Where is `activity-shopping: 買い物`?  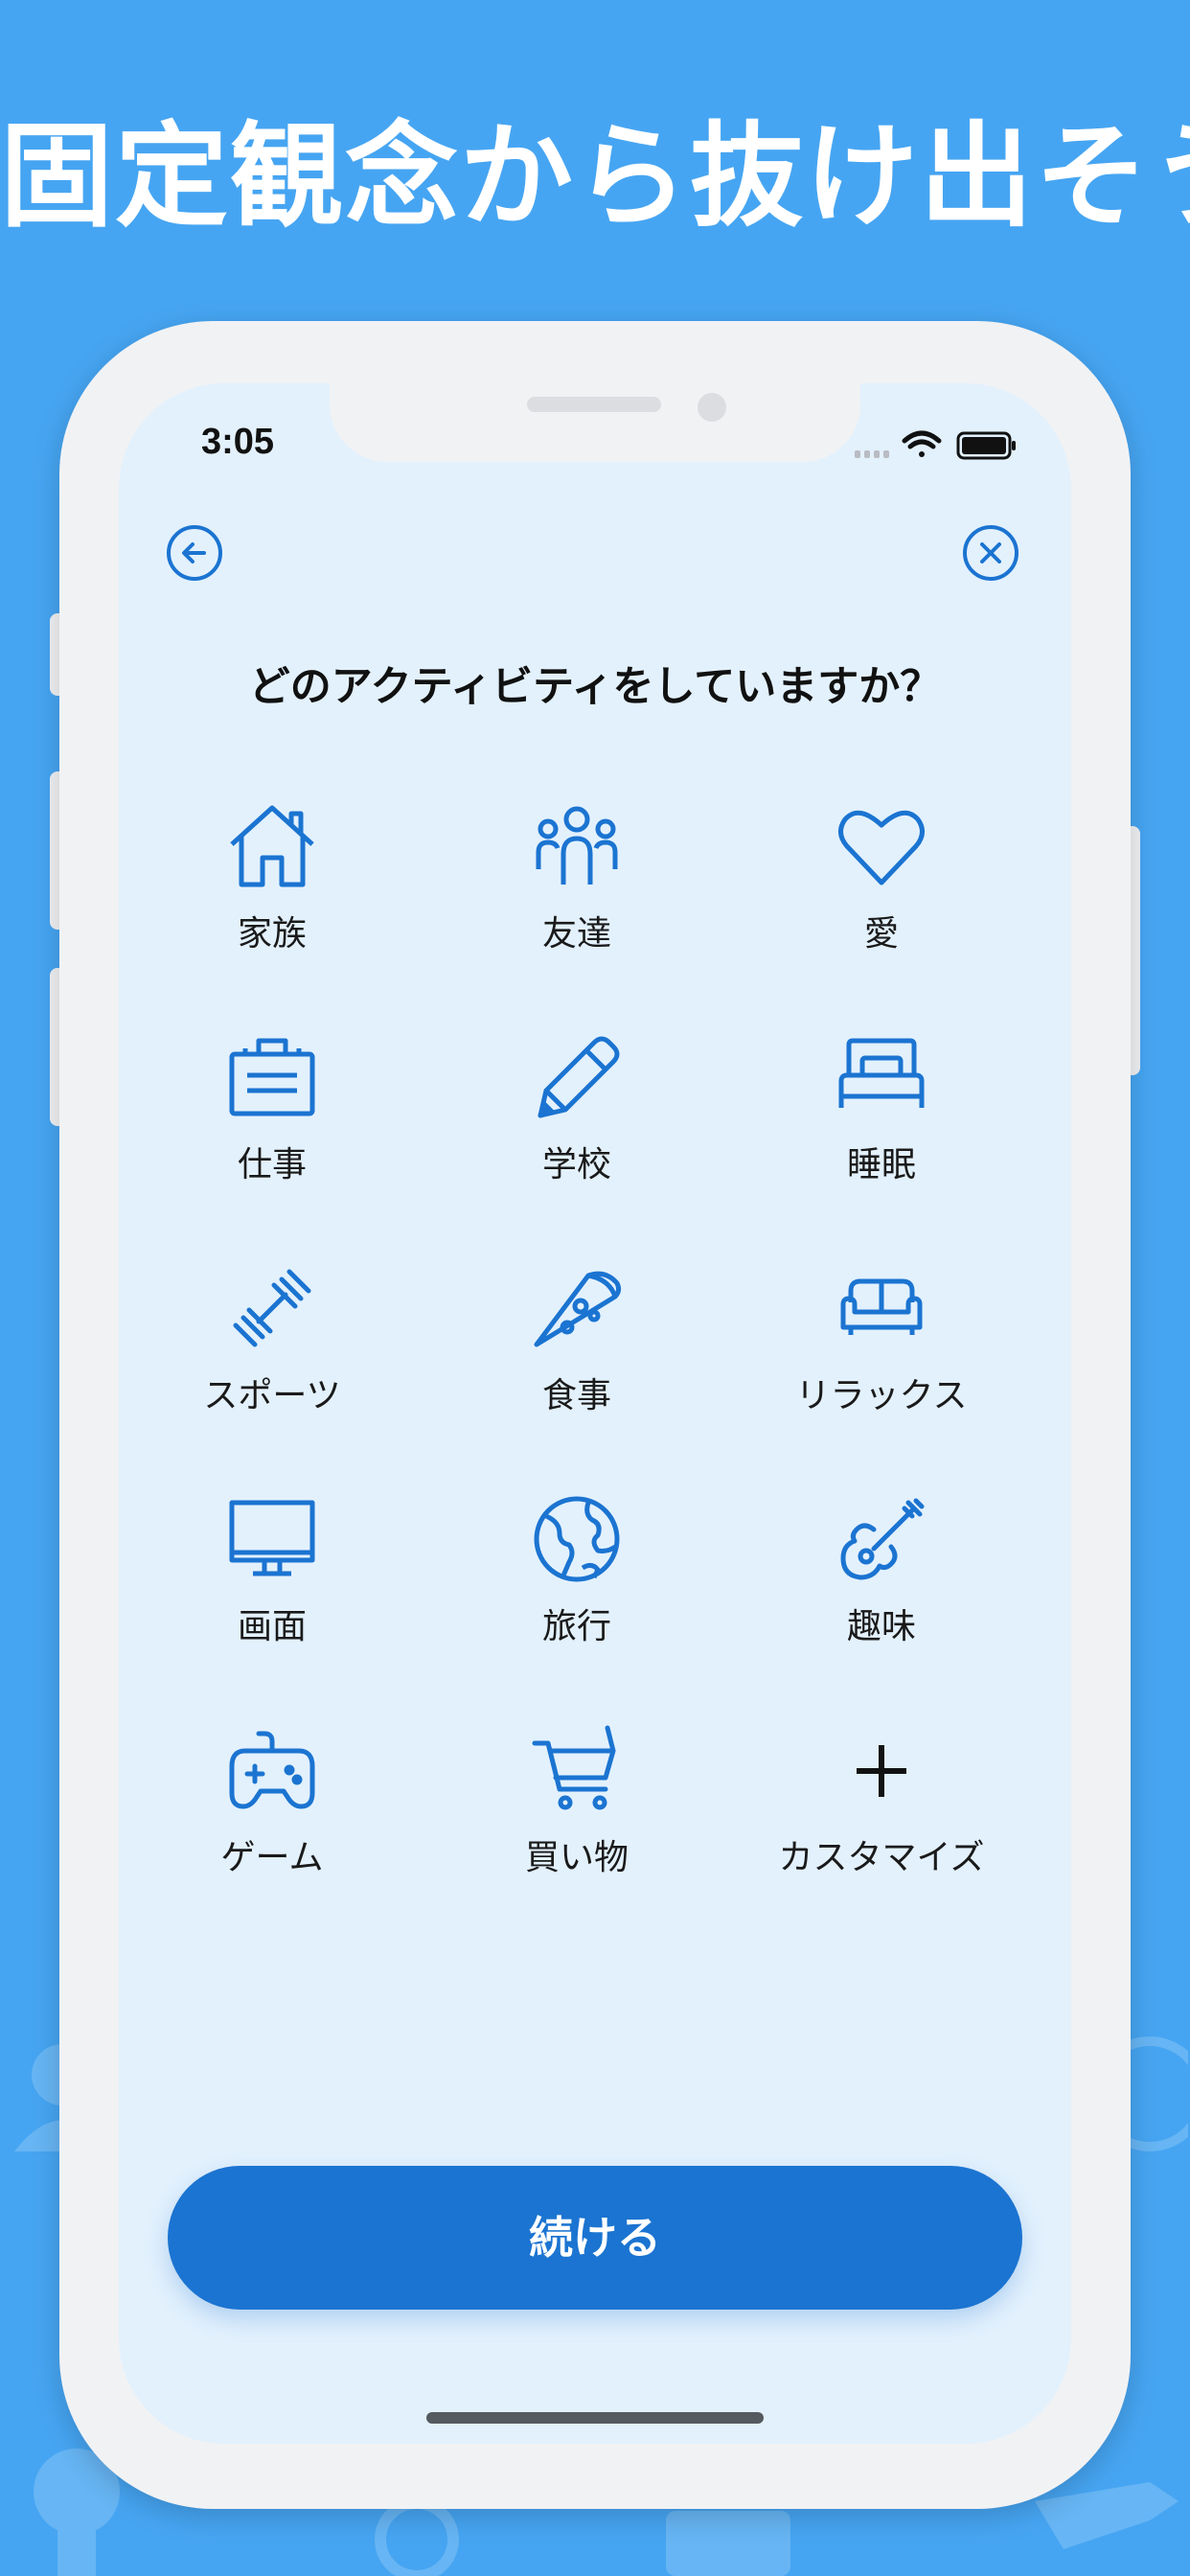 activity-shopping: 買い物 is located at coordinates (576, 1820).